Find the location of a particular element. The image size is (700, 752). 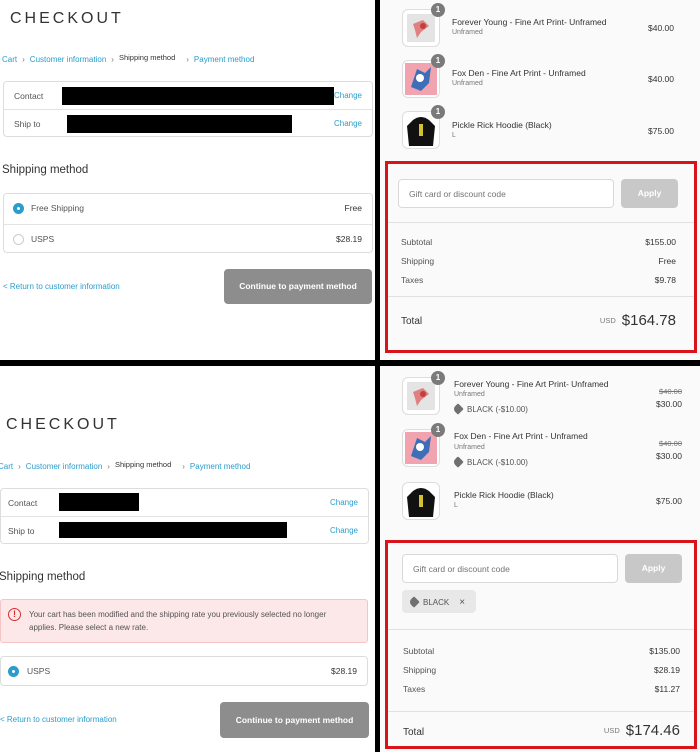

error-icon: ! is located at coordinates (14, 614).